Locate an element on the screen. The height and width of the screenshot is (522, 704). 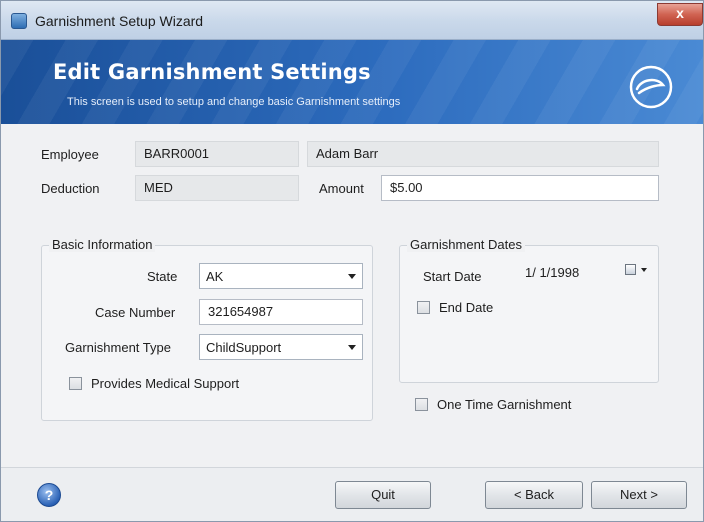
one-time-garnishment-label: One Time Garnishment is located at coordinates (504, 404).